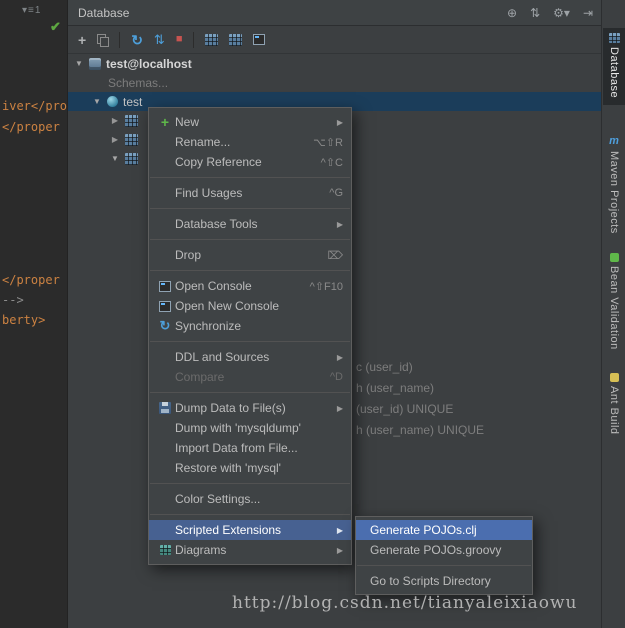  I want to click on menu-item-open-new-console: Open New Console, so click(250, 306).